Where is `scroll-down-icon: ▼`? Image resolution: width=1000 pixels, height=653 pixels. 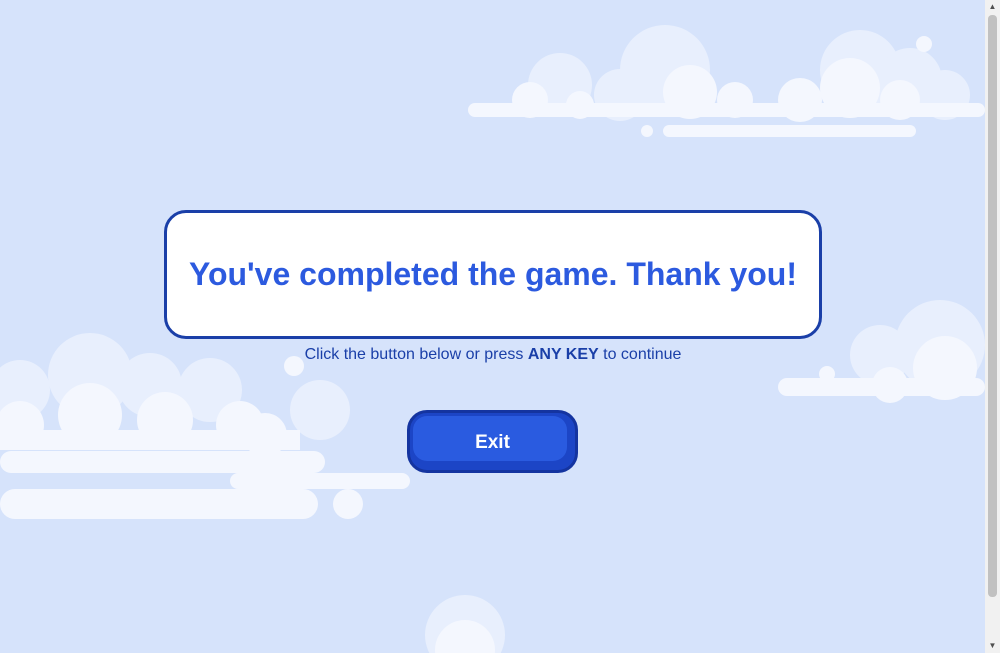
scroll-down-icon: ▼ is located at coordinates (992, 646).